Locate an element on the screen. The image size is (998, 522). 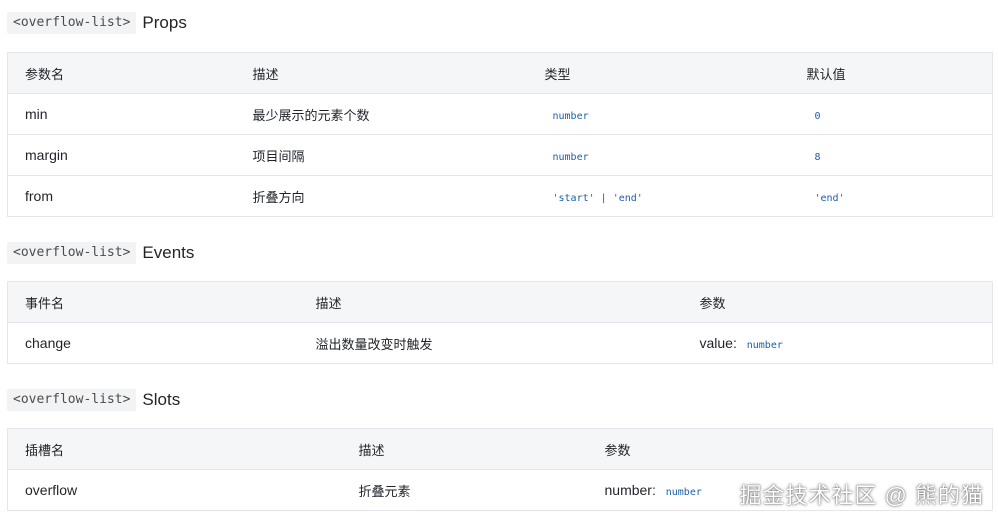
slots-heading: <overflow-list> Slots is located at coordinates (499, 400).